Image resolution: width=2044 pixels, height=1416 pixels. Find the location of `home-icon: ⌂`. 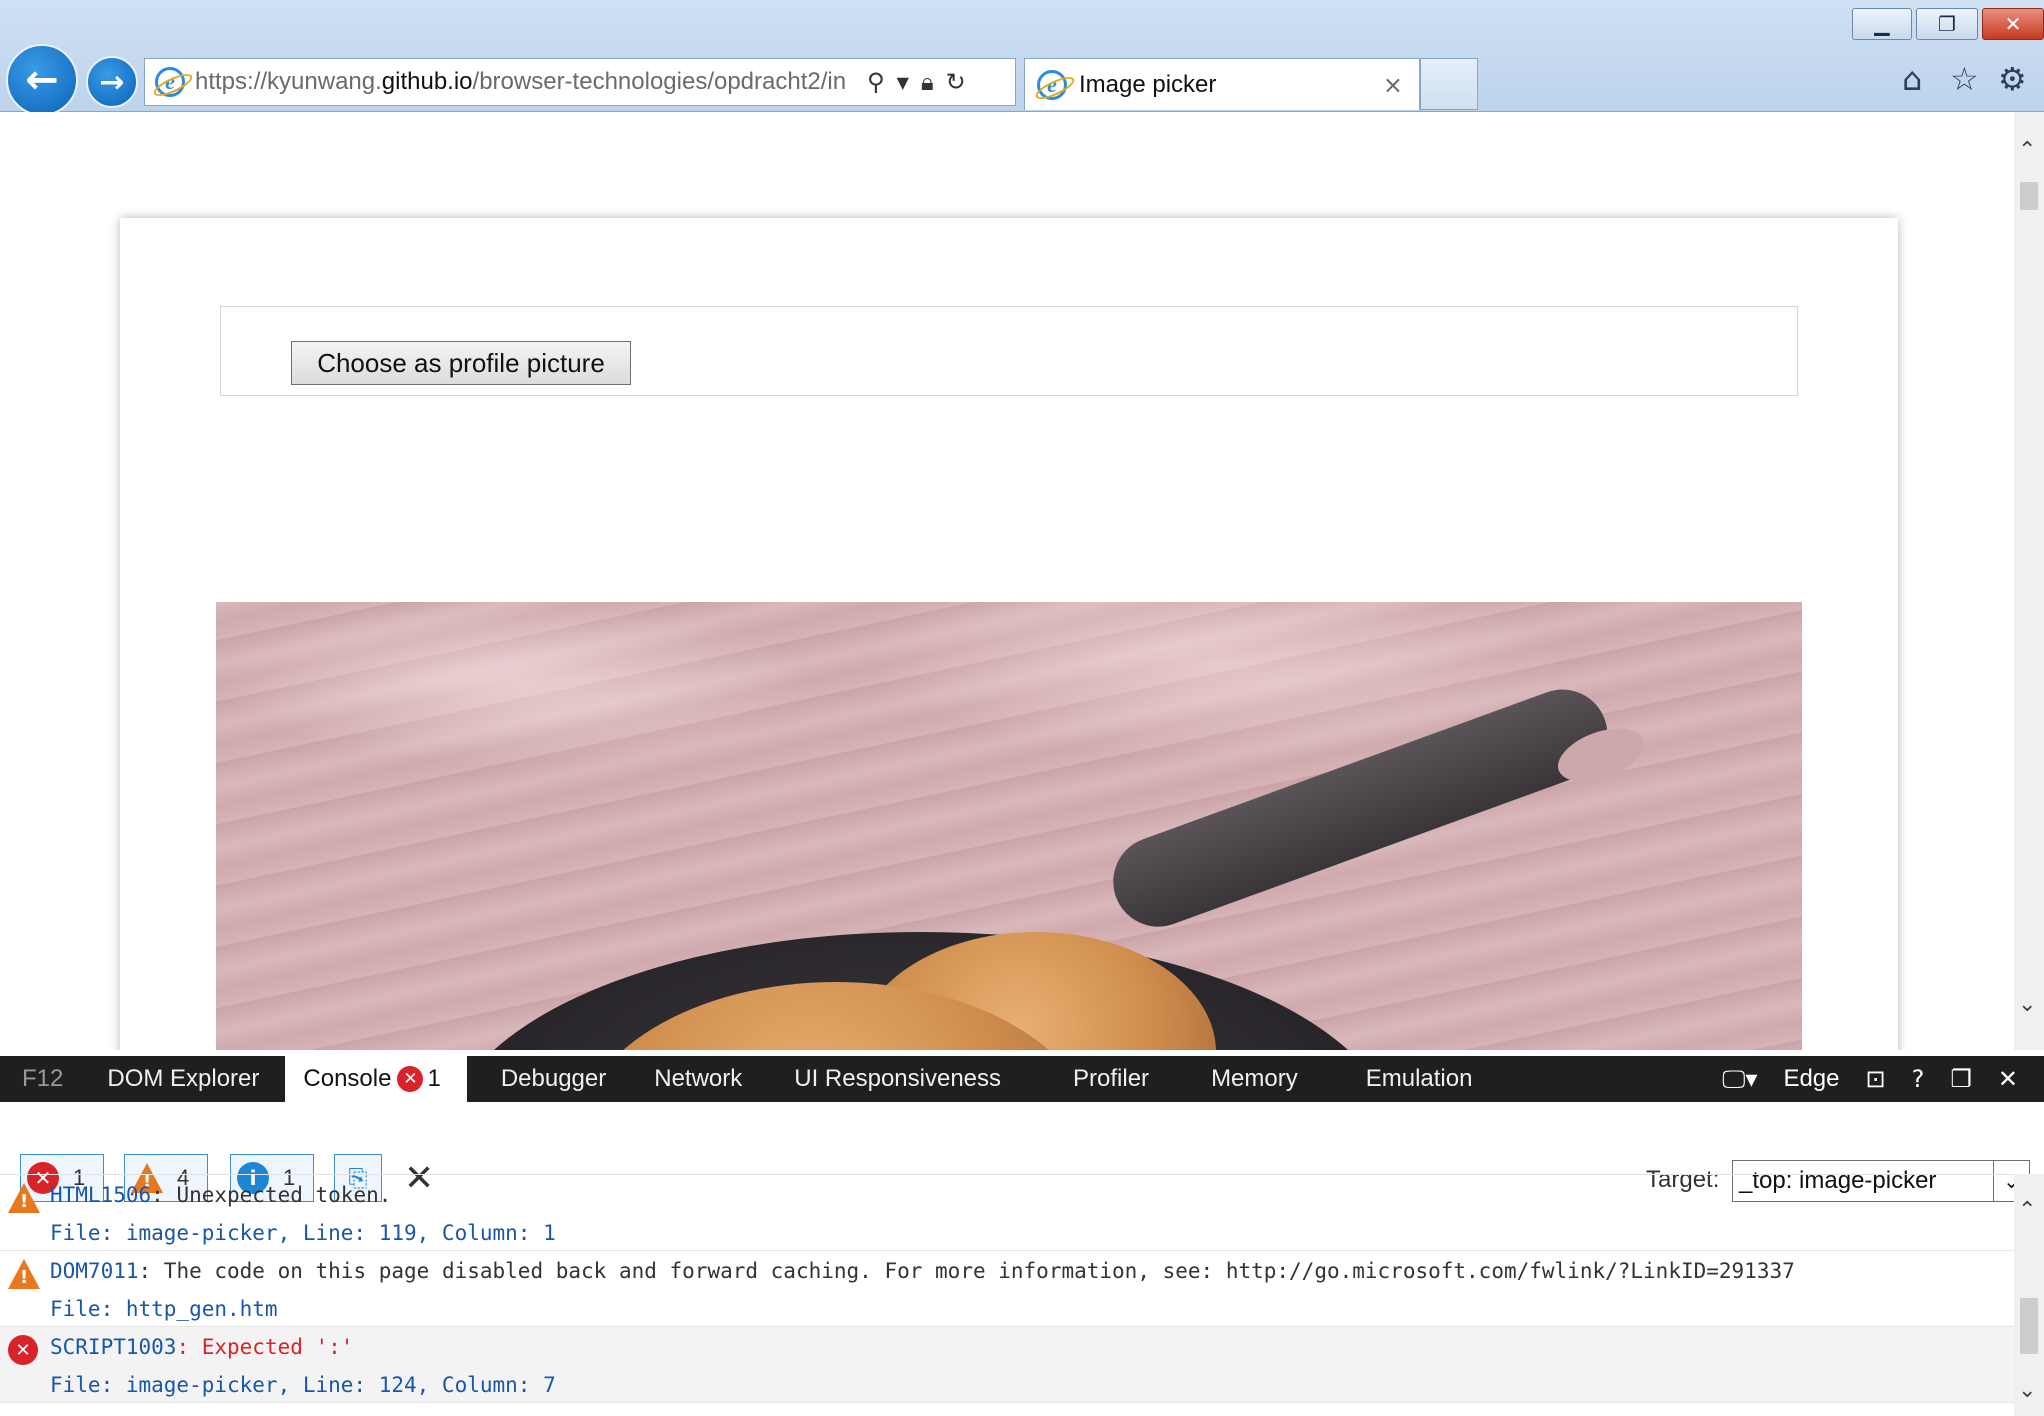

home-icon: ⌂ is located at coordinates (1912, 79).